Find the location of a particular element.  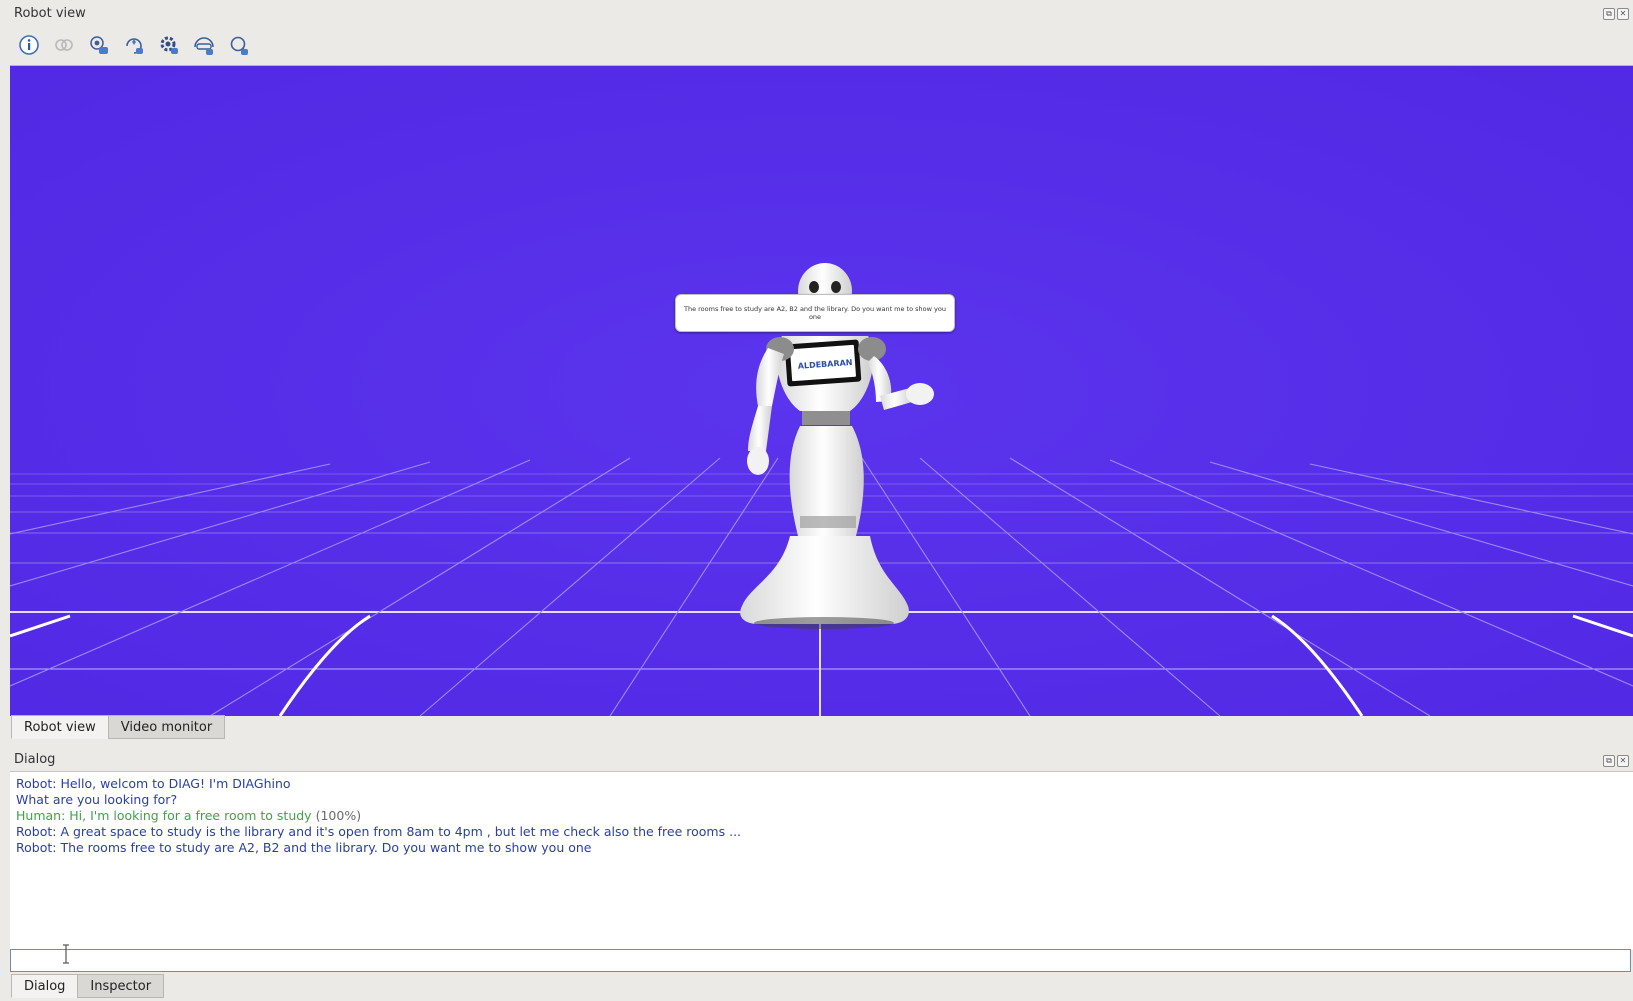

reset-view-button is located at coordinates (134, 45).